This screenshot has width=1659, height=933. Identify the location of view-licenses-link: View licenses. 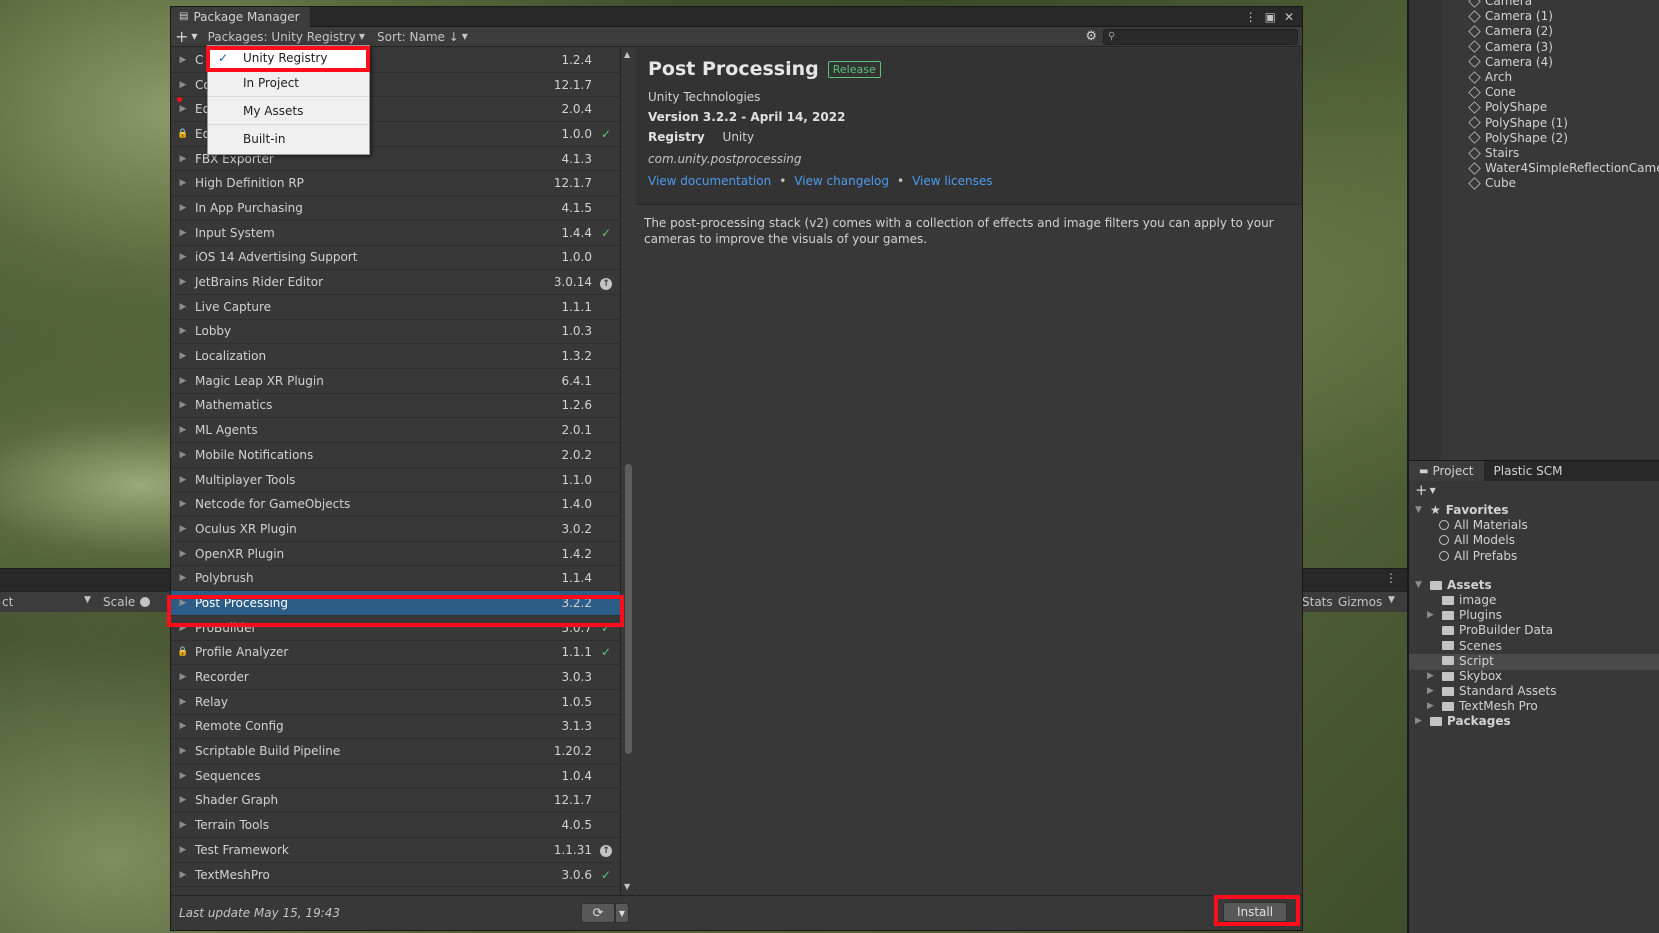
(952, 181).